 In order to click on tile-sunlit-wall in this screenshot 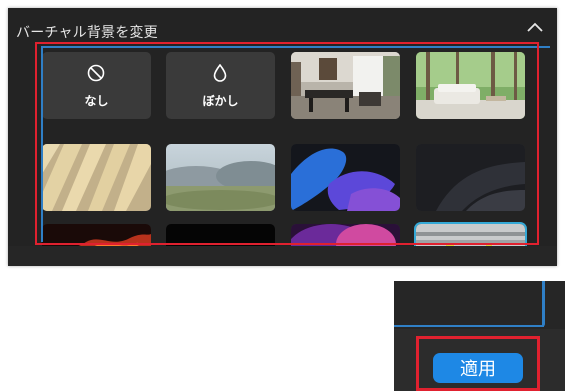, I will do `click(96, 177)`.